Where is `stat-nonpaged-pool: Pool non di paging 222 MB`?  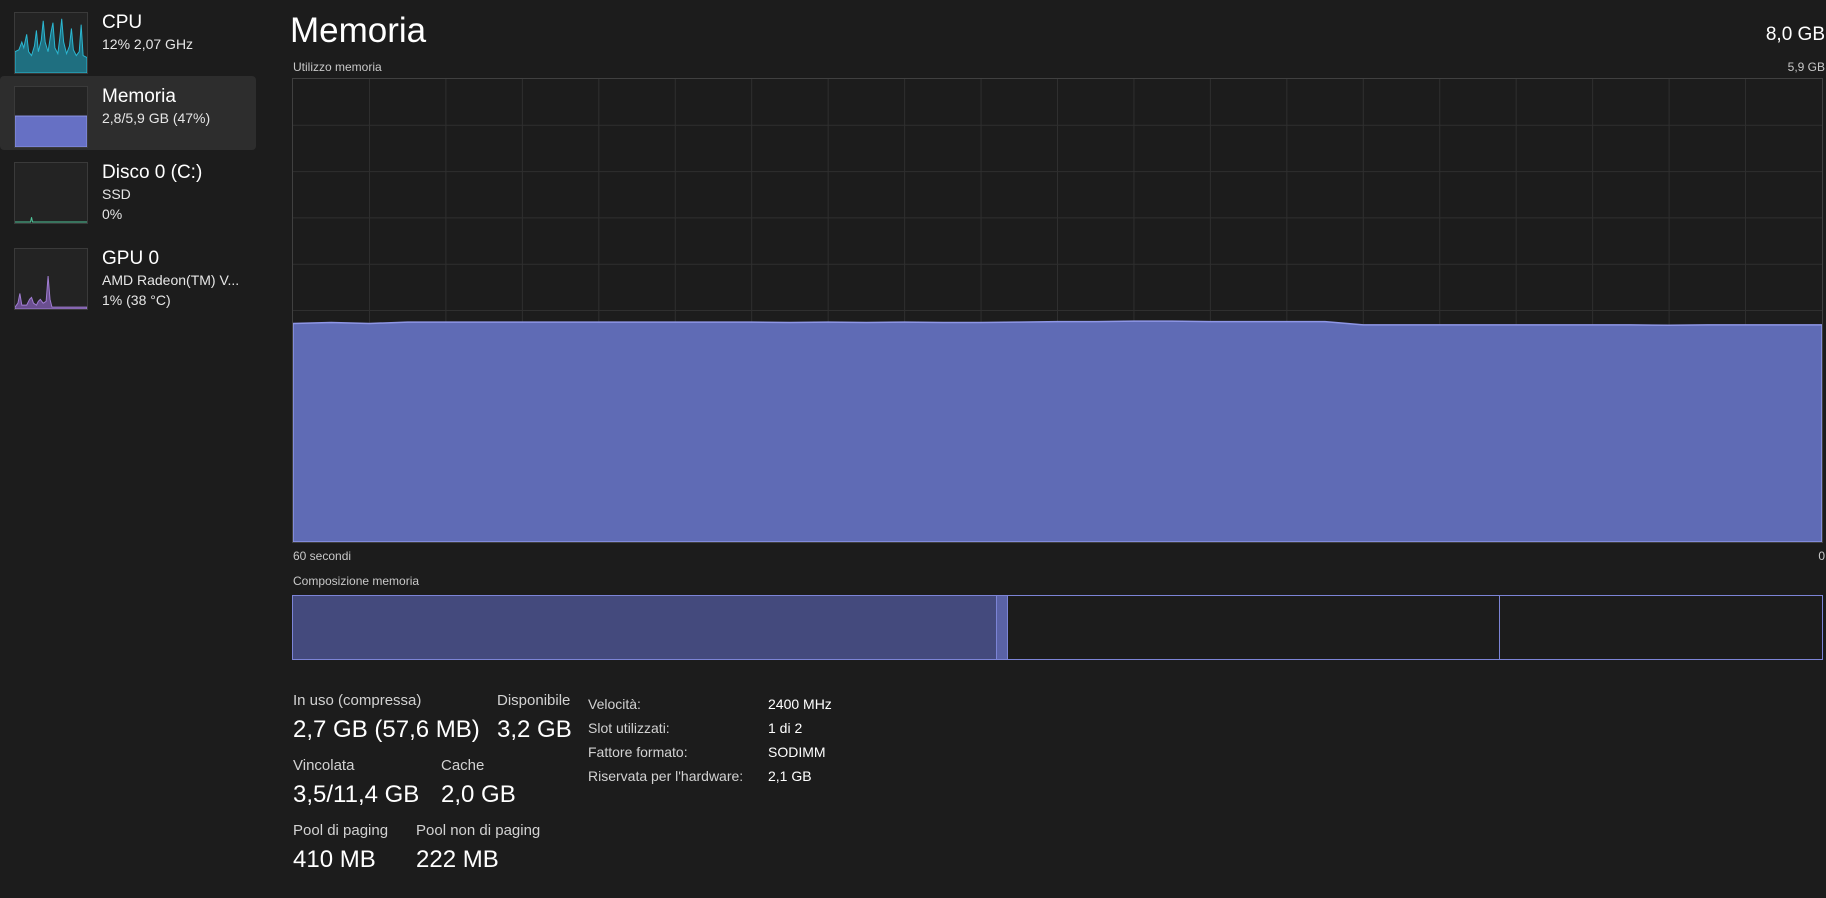 stat-nonpaged-pool: Pool non di paging 222 MB is located at coordinates (478, 848).